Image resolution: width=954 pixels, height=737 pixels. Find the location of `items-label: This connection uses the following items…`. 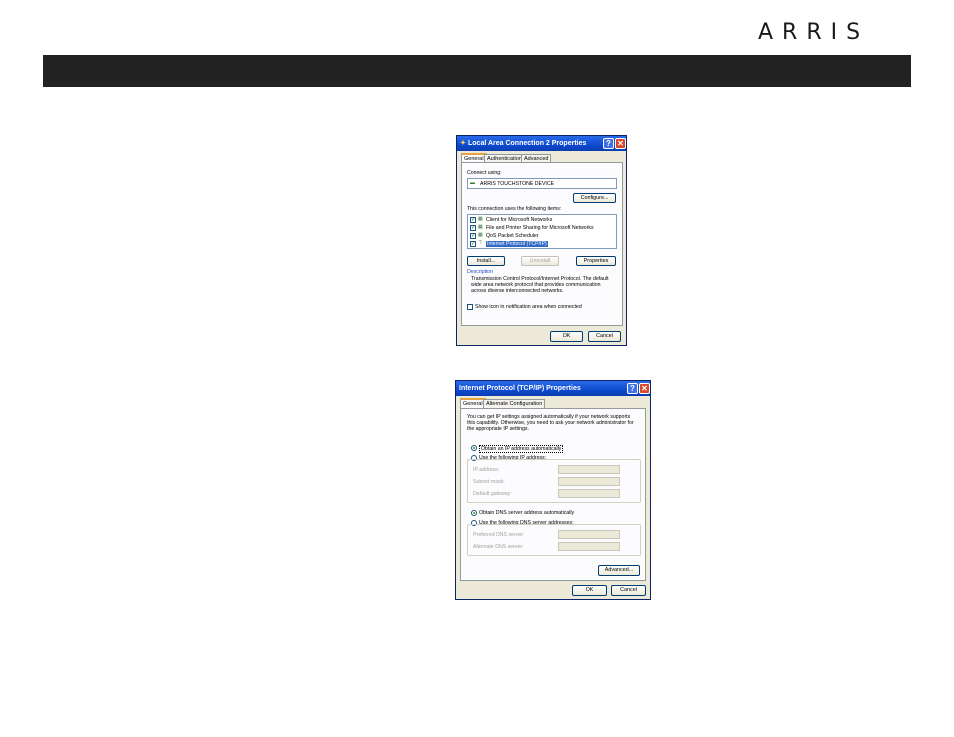

items-label: This connection uses the following items… is located at coordinates (514, 209).